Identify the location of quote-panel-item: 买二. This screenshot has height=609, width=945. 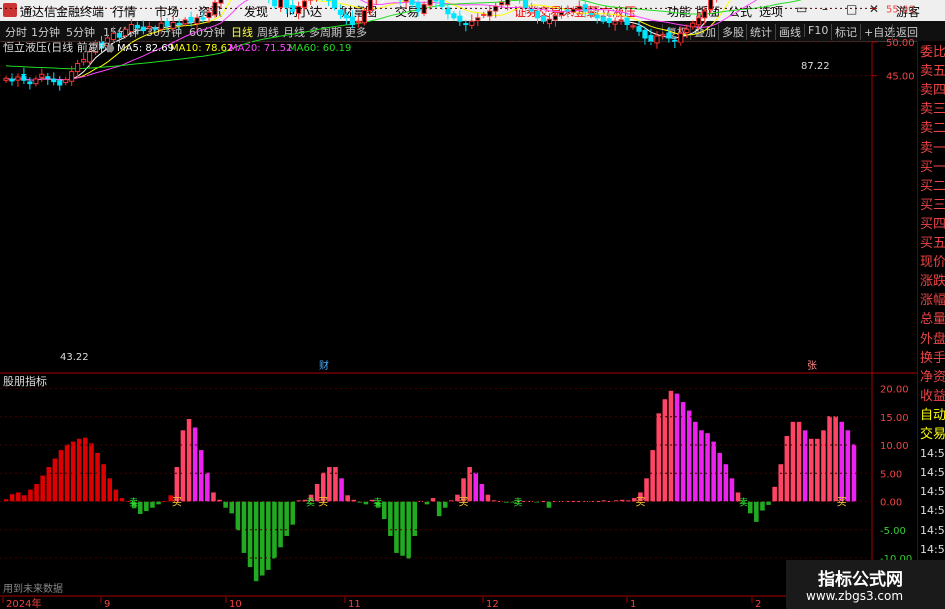
(932, 186).